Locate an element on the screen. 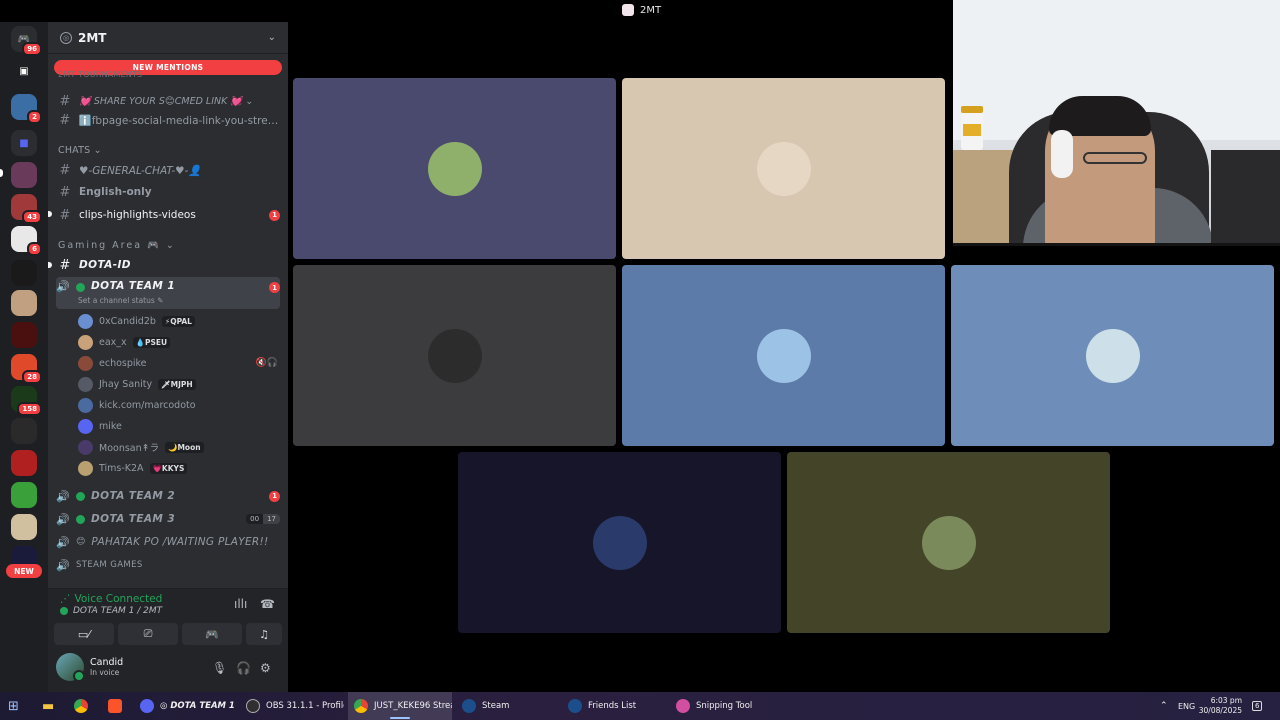 The image size is (1280, 720). server-icon-8: 158 is located at coordinates (26, 401).